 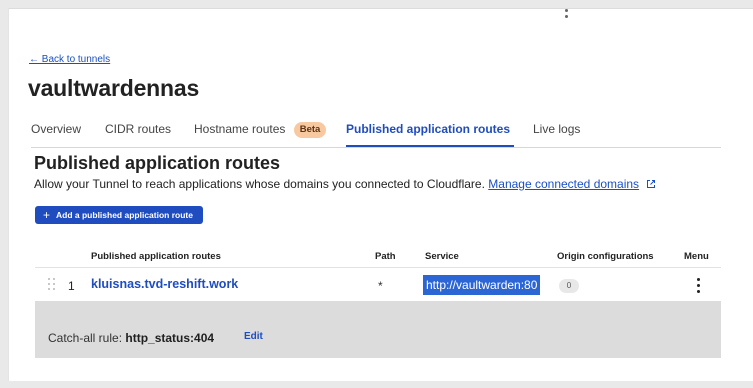 I want to click on catch-all-rule-panel: Catch-all rule: http_status:404 Edit, so click(x=378, y=329).